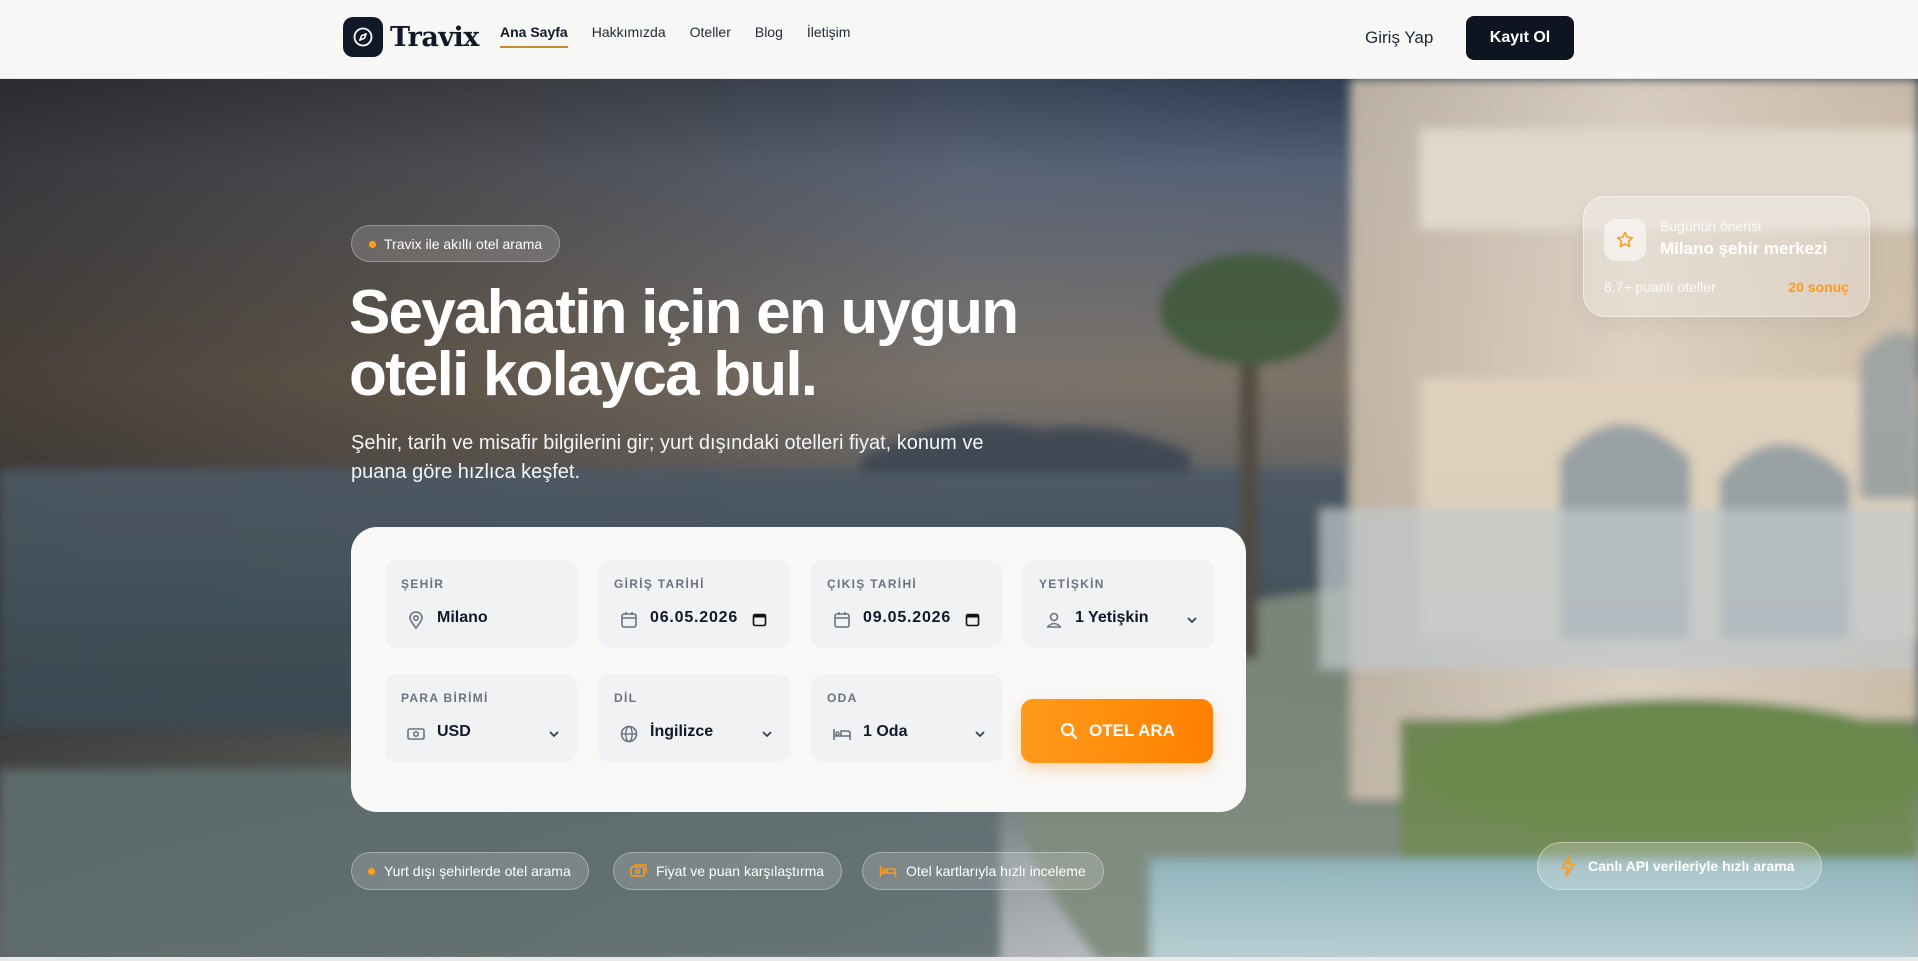 Image resolution: width=1918 pixels, height=961 pixels. Describe the element at coordinates (629, 36) in the screenshot. I see `nav-link-about: Hakkımızda` at that location.